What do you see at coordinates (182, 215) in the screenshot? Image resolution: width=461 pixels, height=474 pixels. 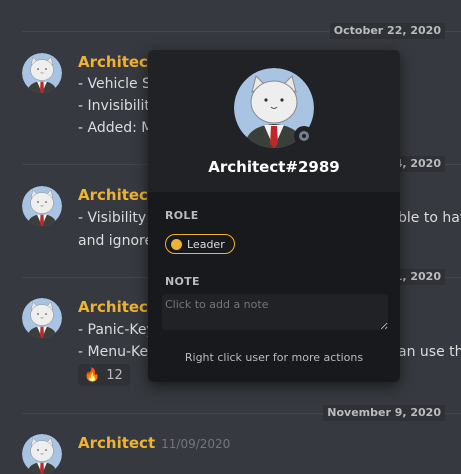 I see `role-section-title: ROLE` at bounding box center [182, 215].